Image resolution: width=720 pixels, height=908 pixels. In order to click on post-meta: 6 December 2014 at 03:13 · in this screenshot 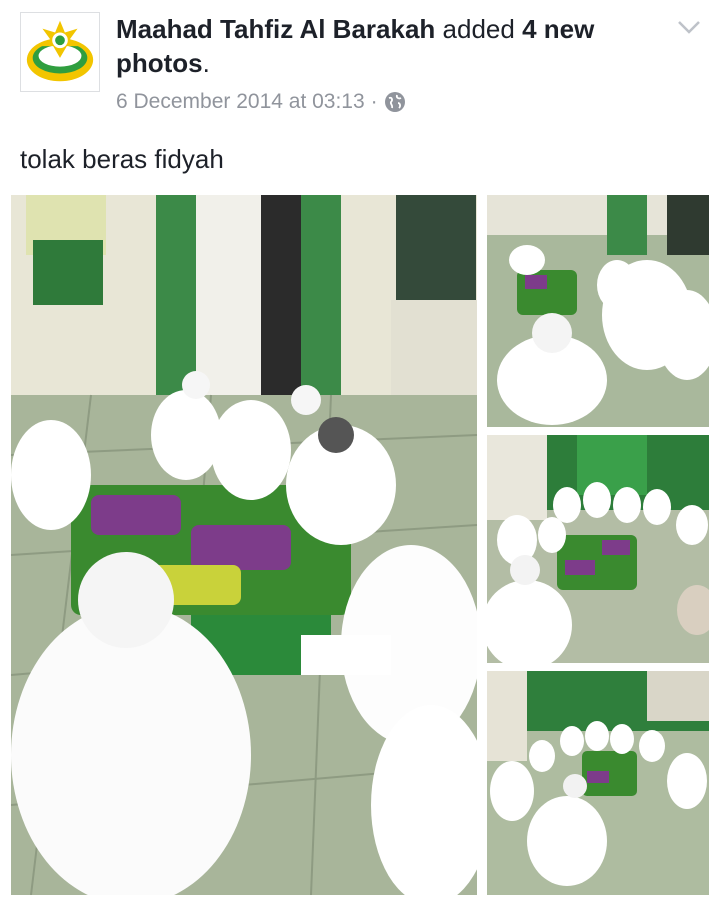, I will do `click(261, 102)`.